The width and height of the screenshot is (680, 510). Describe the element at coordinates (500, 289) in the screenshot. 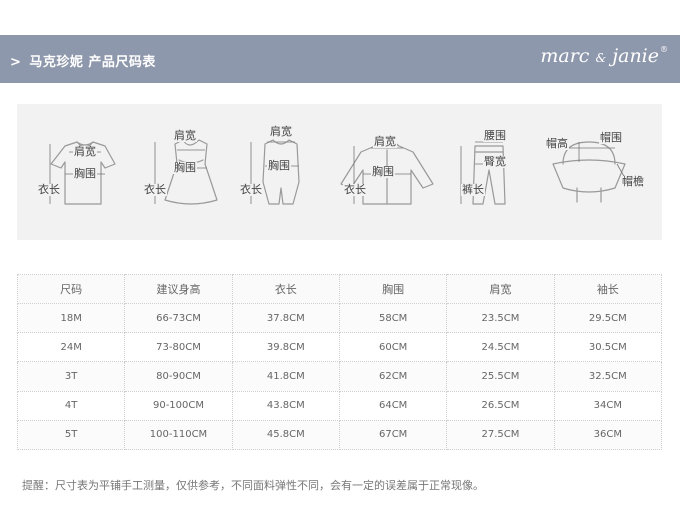

I see `column-header: 肩宽` at that location.